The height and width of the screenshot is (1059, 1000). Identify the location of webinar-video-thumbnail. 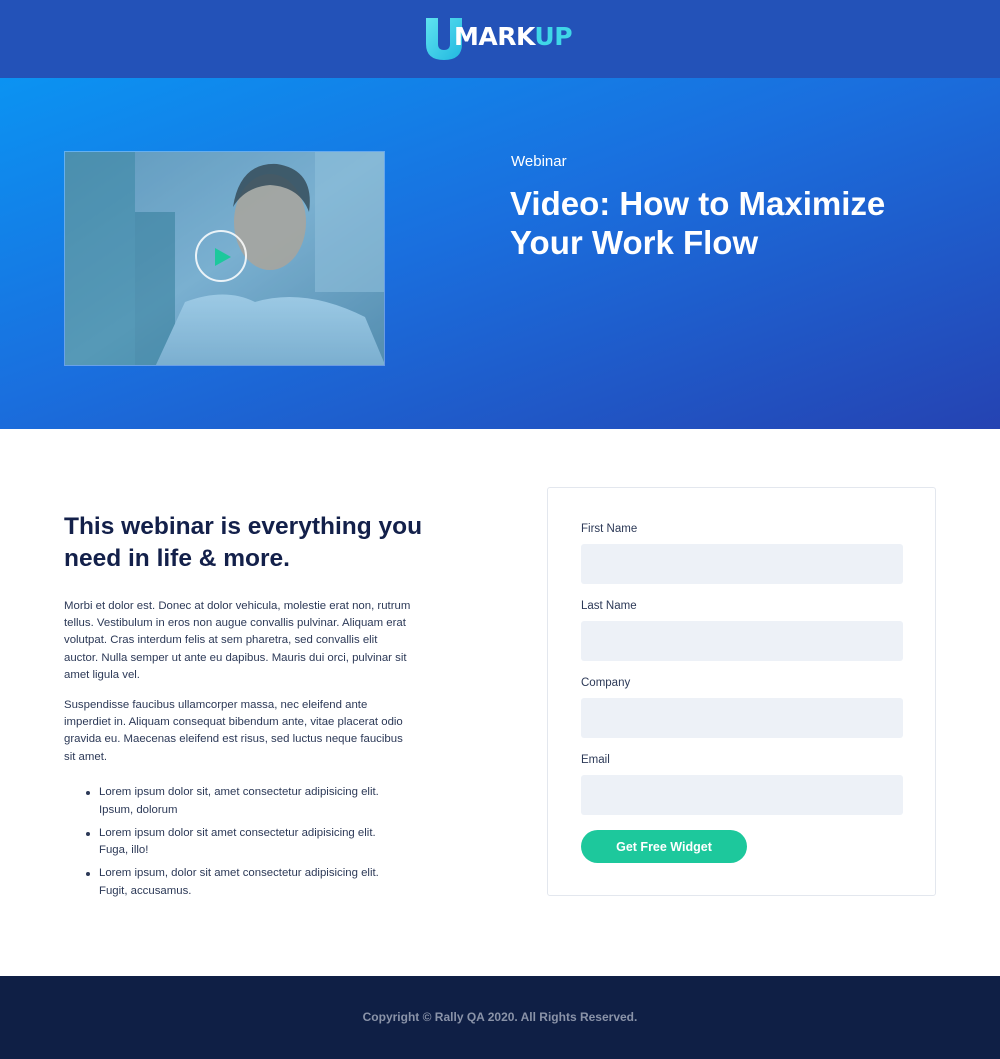
(224, 258).